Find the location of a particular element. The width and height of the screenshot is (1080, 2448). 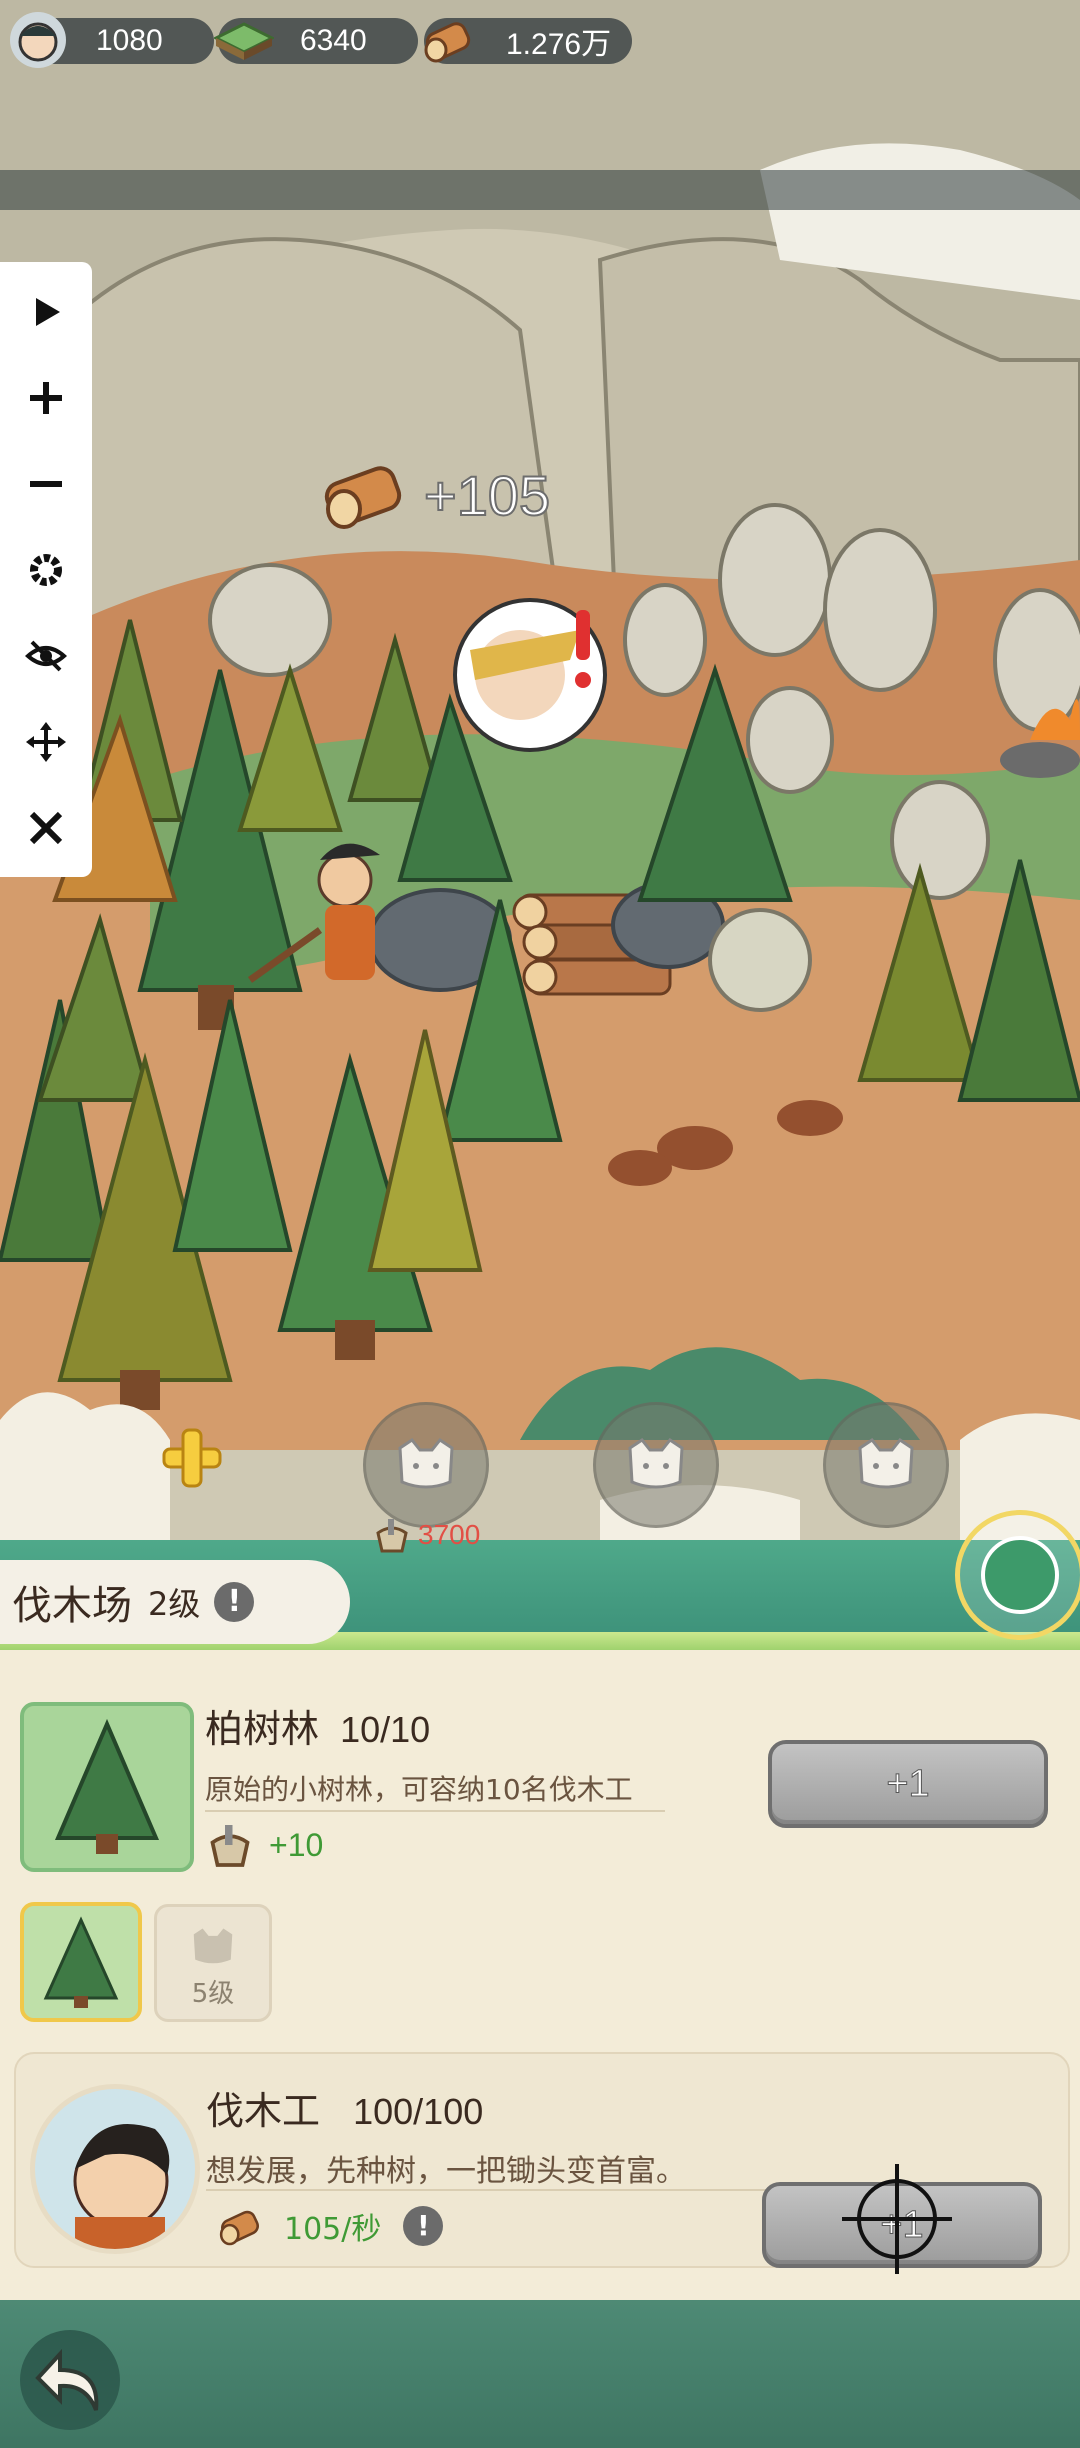

overlay-toolbar is located at coordinates (46, 569).